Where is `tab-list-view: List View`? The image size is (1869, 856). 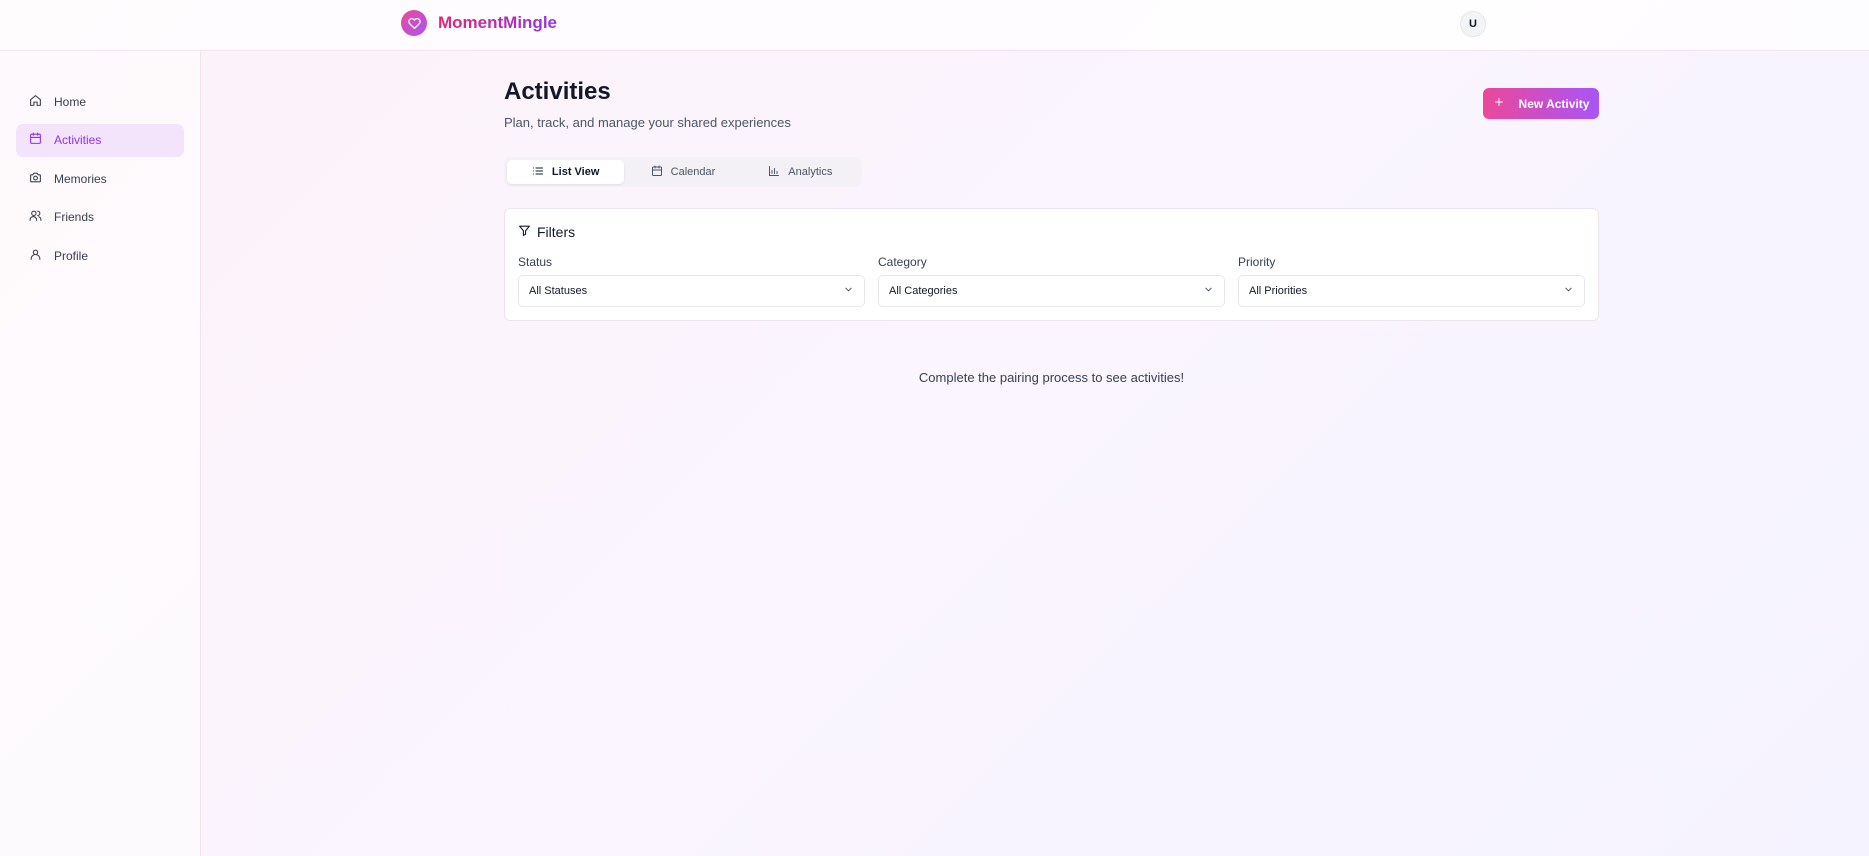
tab-list-view: List View is located at coordinates (566, 172).